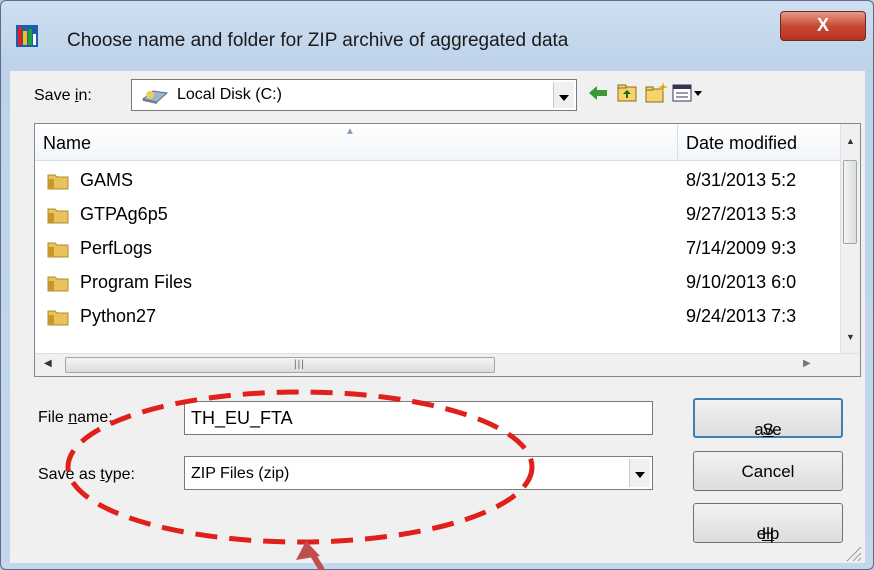 The image size is (874, 570). Describe the element at coordinates (741, 316) in the screenshot. I see `file-date: 9/24/2013 7:3` at that location.